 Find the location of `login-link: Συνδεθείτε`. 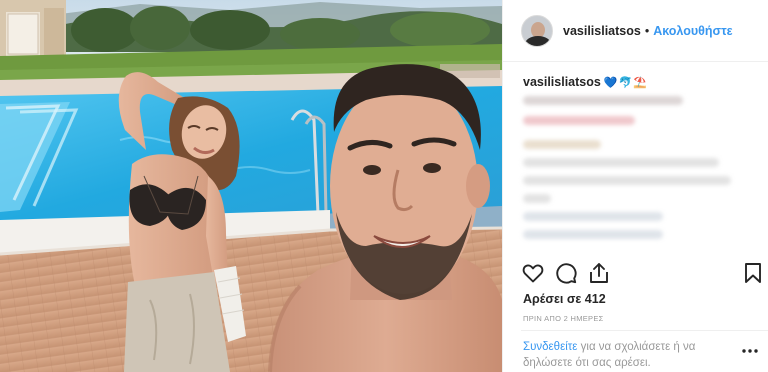

login-link: Συνδεθείτε is located at coordinates (550, 347).